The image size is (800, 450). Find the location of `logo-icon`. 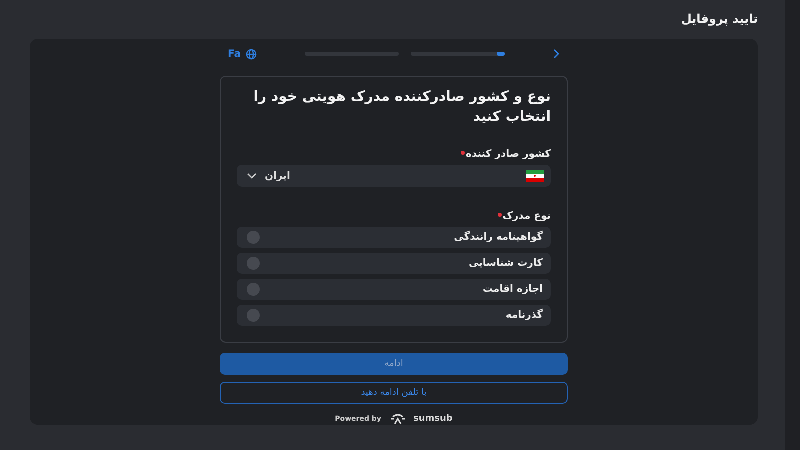

logo-icon is located at coordinates (398, 419).